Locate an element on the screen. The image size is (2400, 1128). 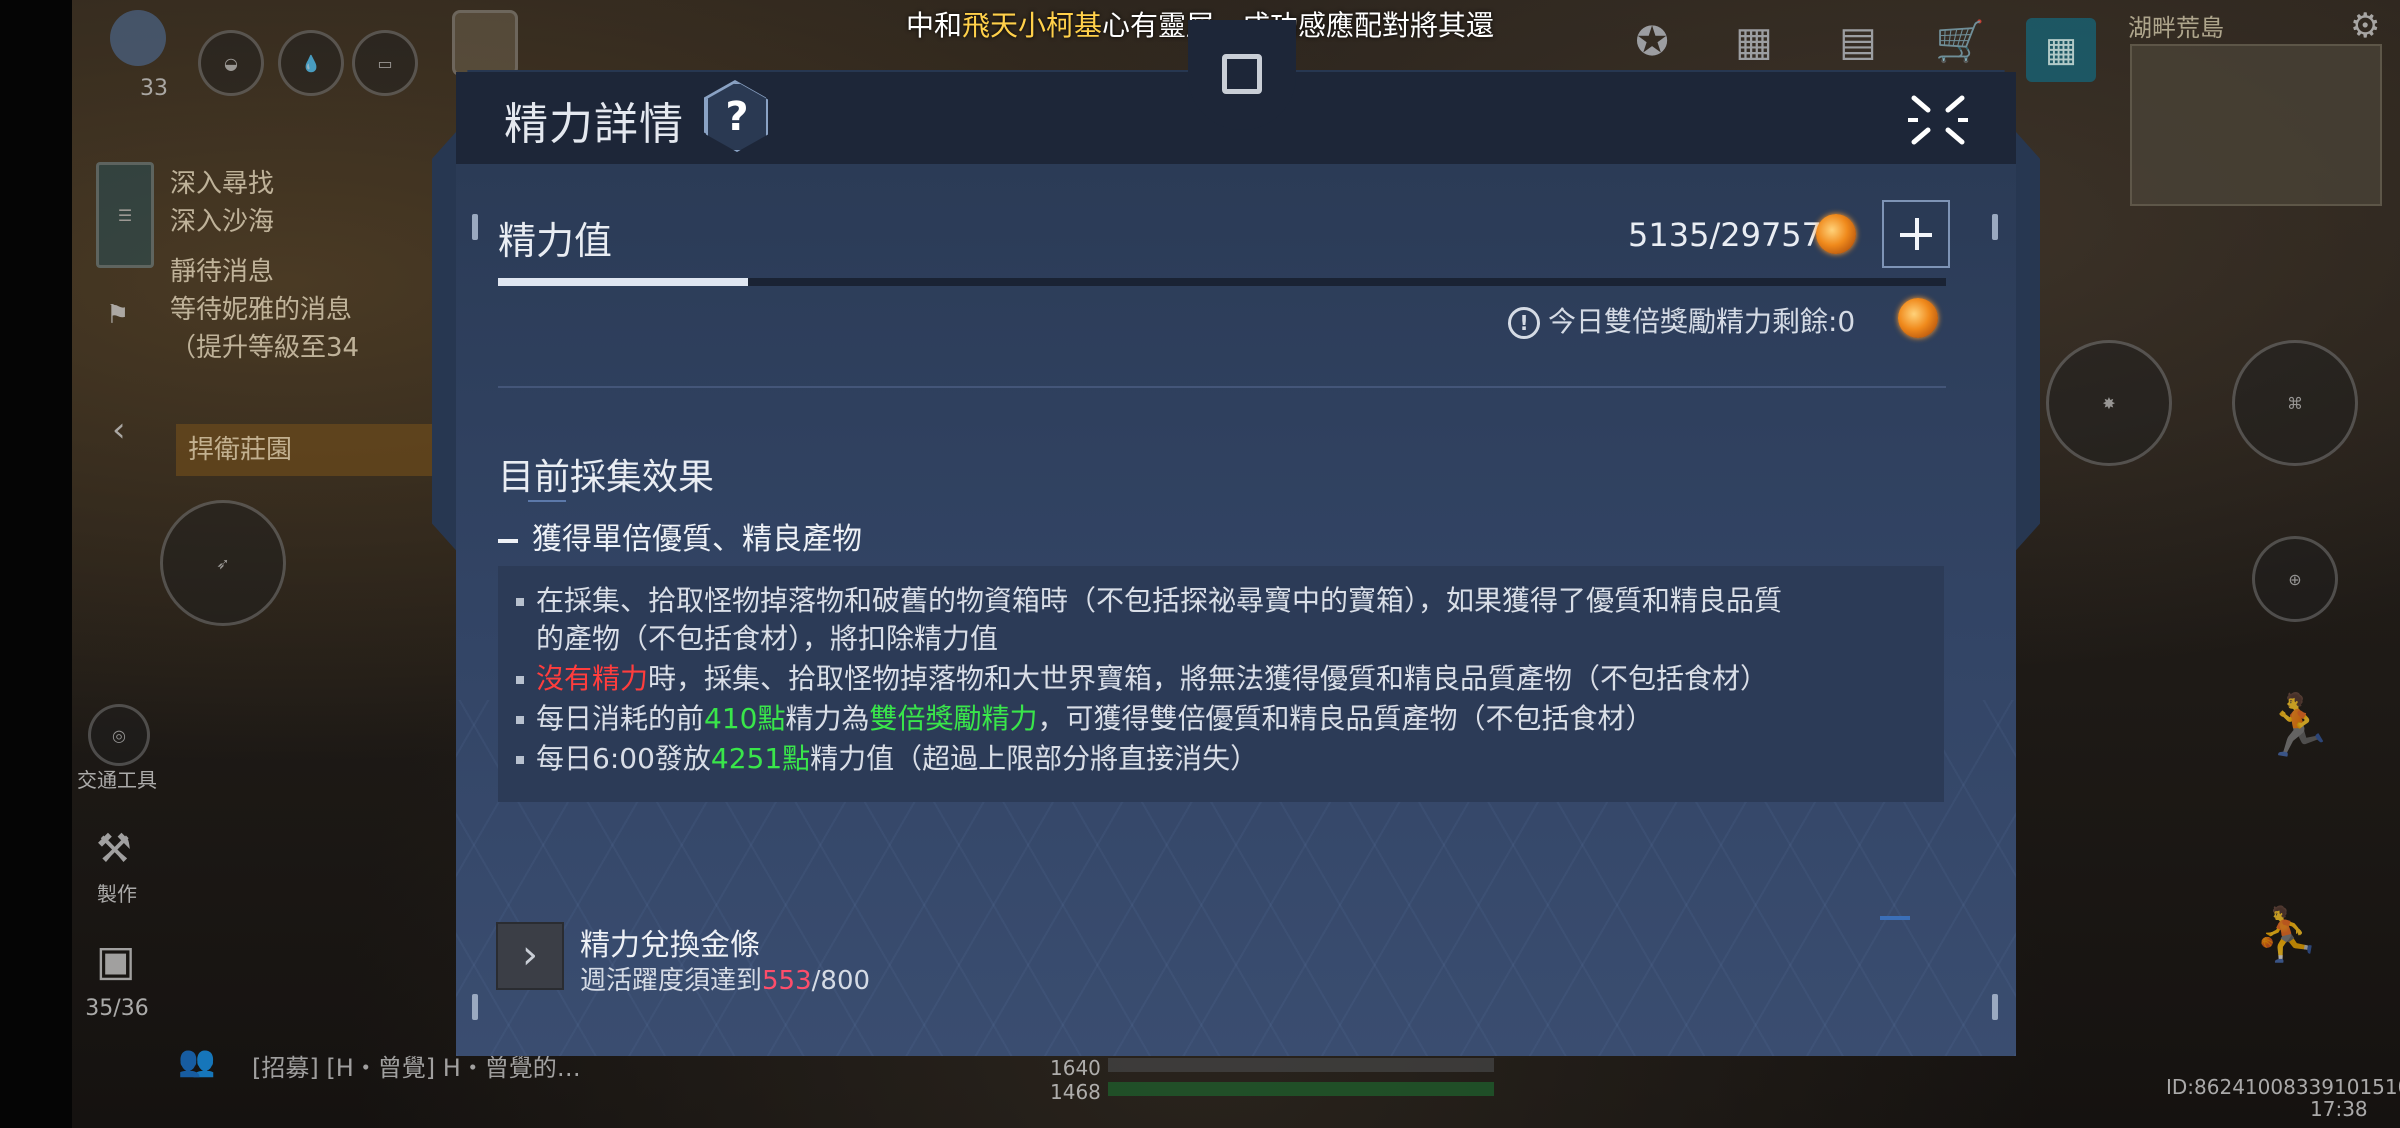
close-icon is located at coordinates (1938, 120).